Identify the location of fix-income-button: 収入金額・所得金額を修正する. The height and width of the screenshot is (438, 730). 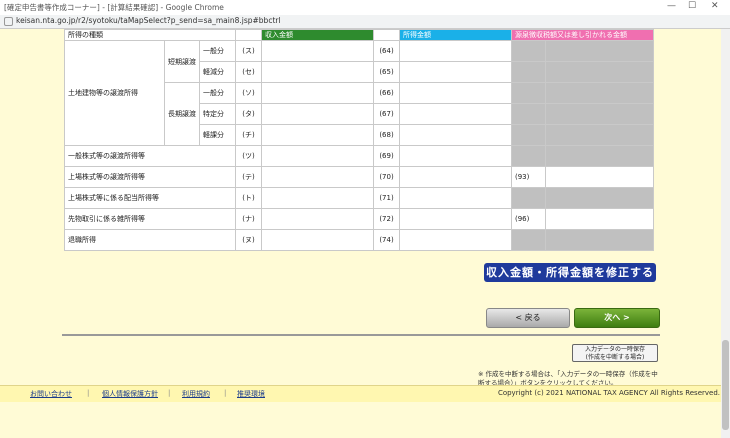
(570, 272).